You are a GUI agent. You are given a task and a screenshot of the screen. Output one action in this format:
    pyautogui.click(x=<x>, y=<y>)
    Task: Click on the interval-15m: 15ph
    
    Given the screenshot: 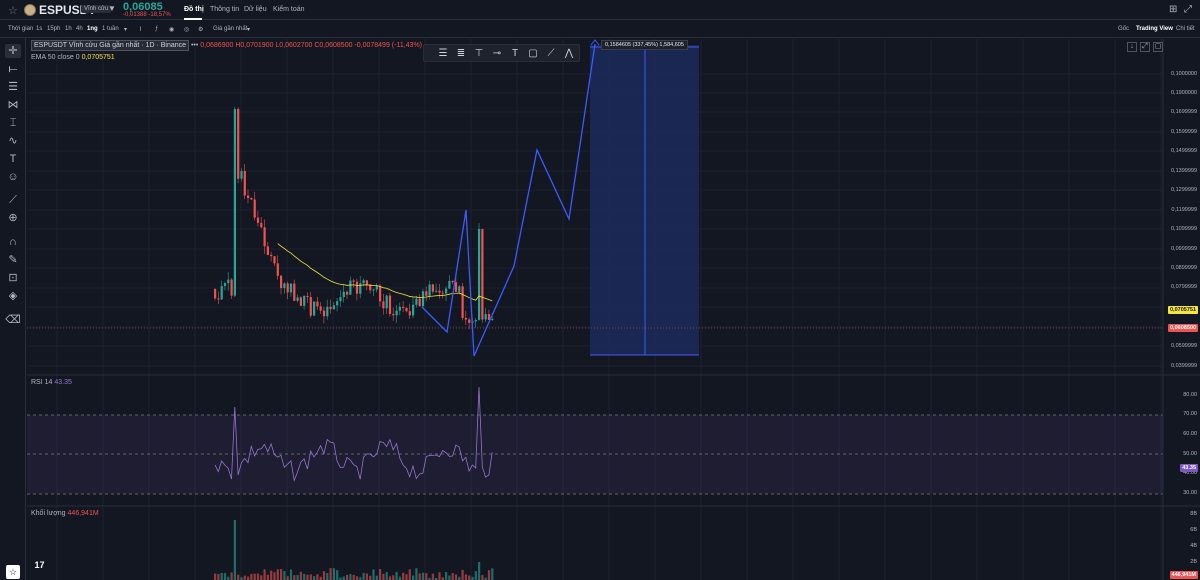 What is the action you would take?
    pyautogui.click(x=53, y=29)
    